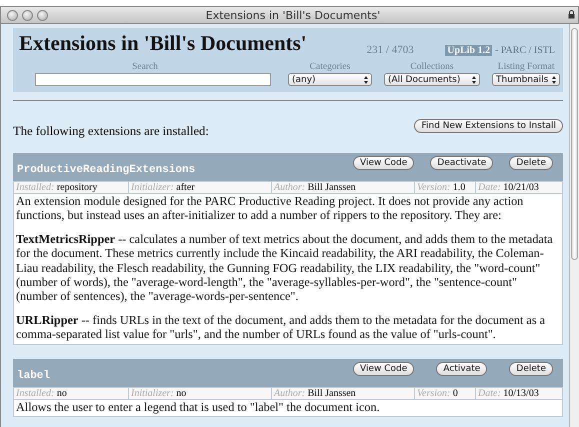 The height and width of the screenshot is (427, 579). Describe the element at coordinates (508, 187) in the screenshot. I see `metadata-cell-text: Date: 10/21/03` at that location.